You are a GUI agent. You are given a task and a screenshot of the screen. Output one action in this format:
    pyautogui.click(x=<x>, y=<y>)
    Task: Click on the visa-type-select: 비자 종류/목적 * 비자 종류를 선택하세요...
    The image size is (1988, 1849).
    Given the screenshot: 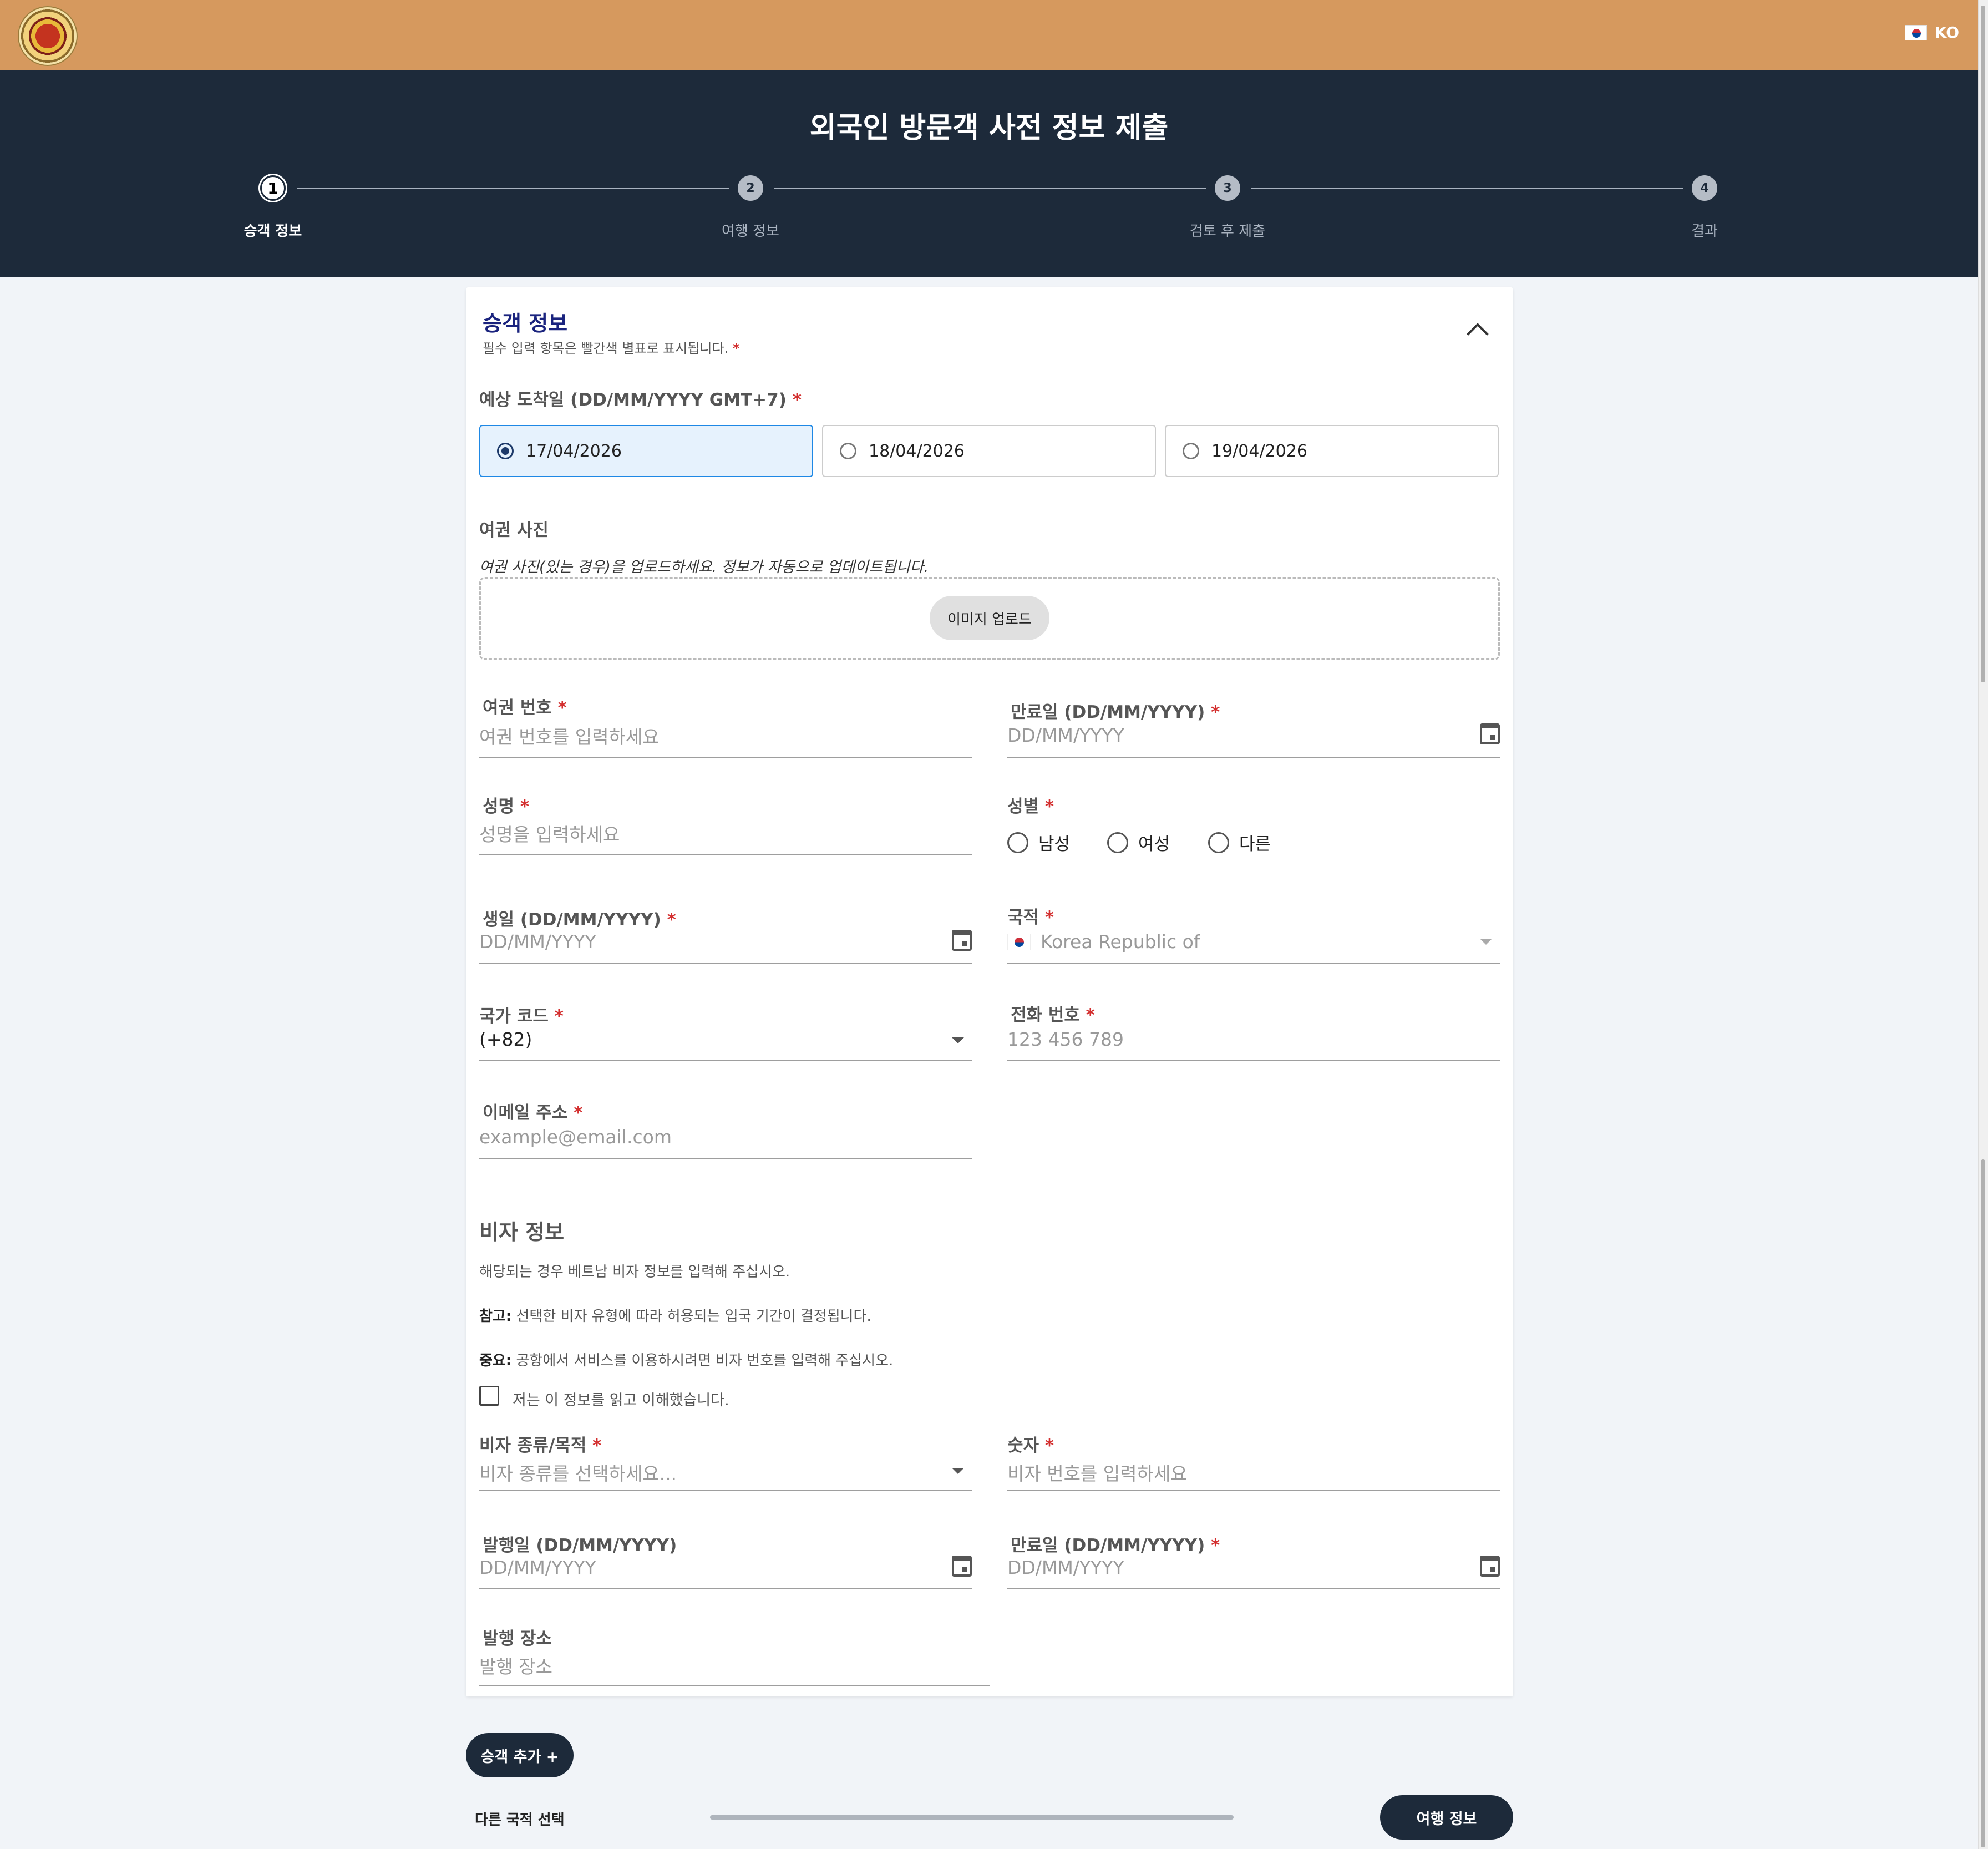 What is the action you would take?
    pyautogui.click(x=725, y=1461)
    